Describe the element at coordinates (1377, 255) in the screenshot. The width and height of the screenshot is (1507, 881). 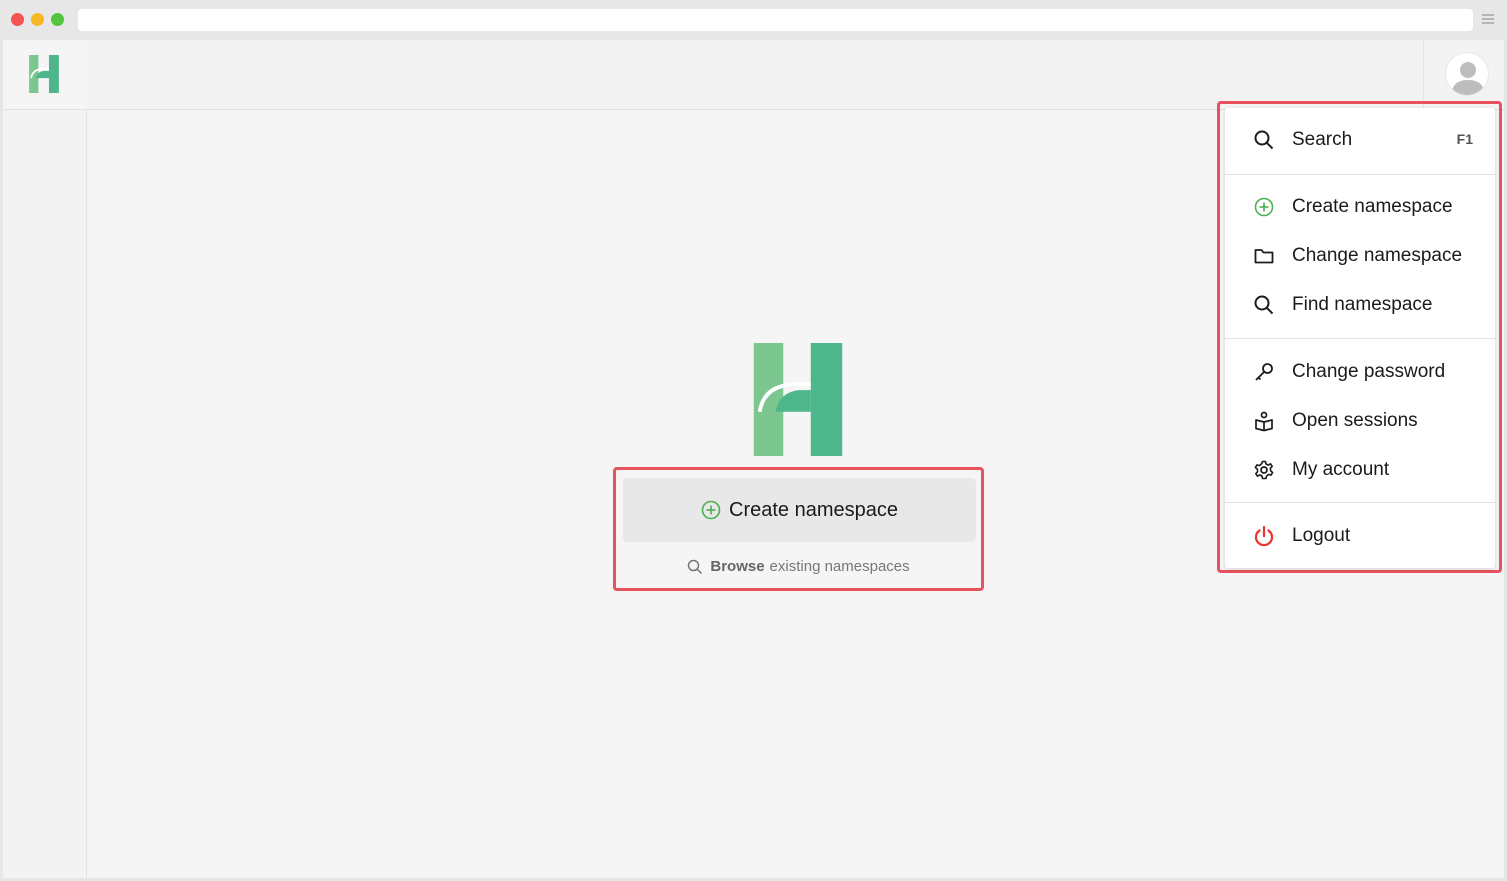
I see `menu-item-change-namespace-label: Change namespace` at that location.